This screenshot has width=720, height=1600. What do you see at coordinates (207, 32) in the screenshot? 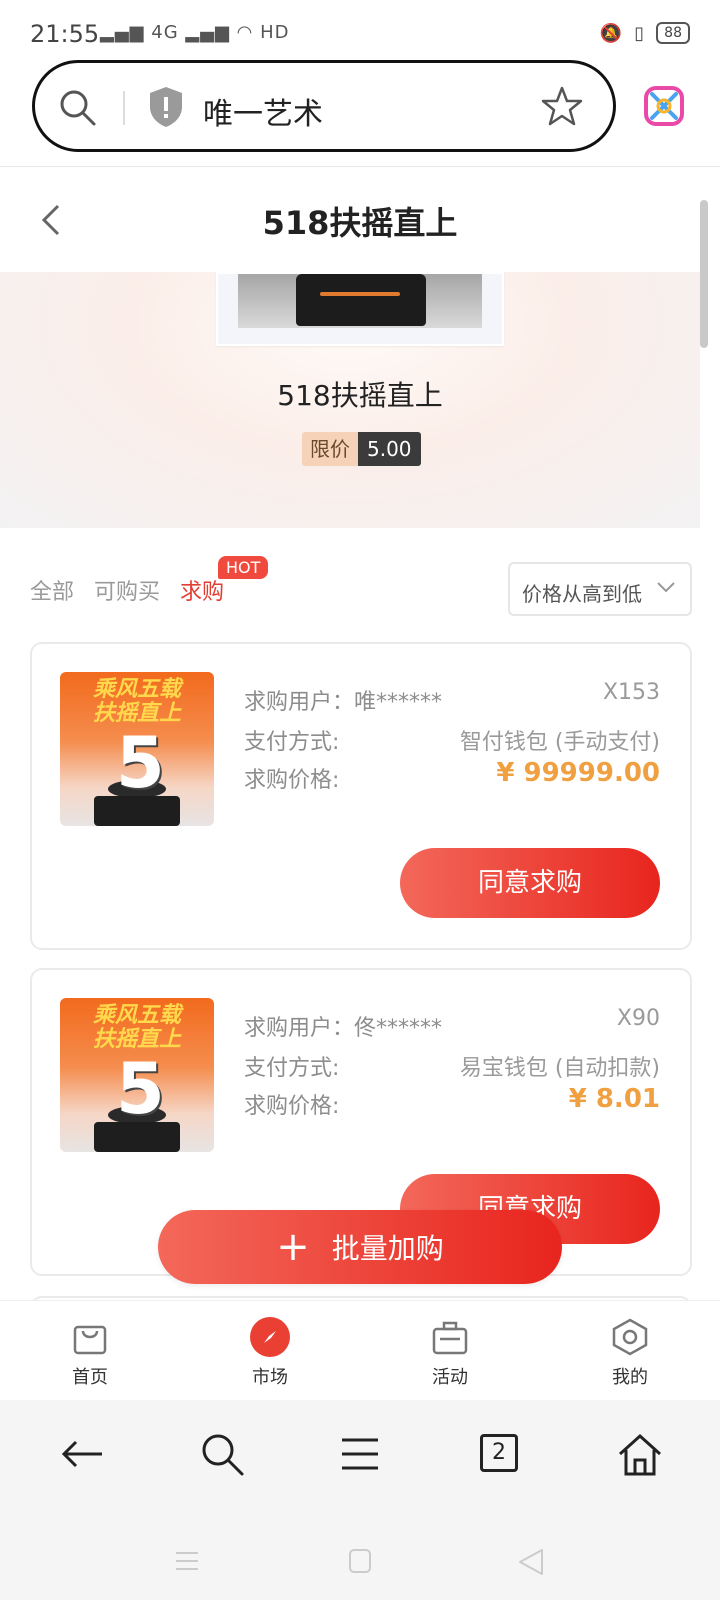
I see `signal-icon-2: ▂▄▆` at bounding box center [207, 32].